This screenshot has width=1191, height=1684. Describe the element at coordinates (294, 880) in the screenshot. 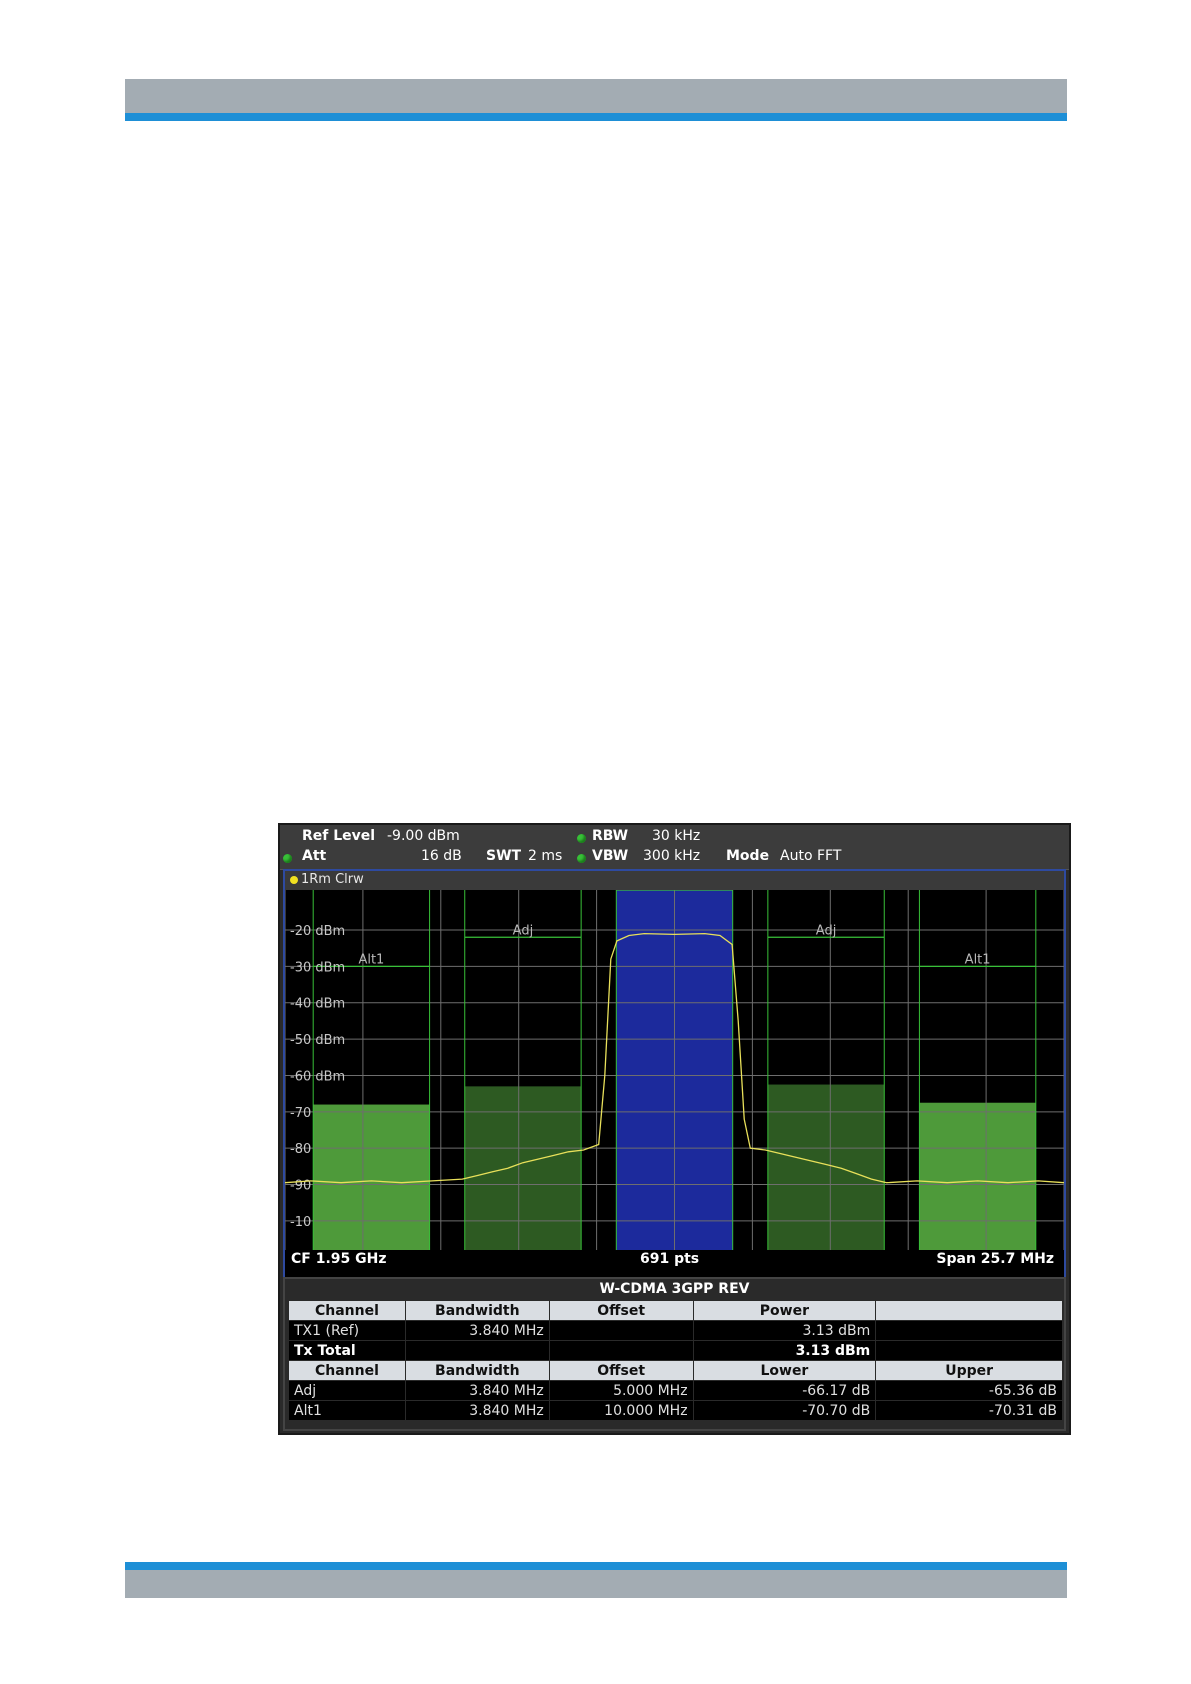

I see `trace-indicator-icon` at that location.